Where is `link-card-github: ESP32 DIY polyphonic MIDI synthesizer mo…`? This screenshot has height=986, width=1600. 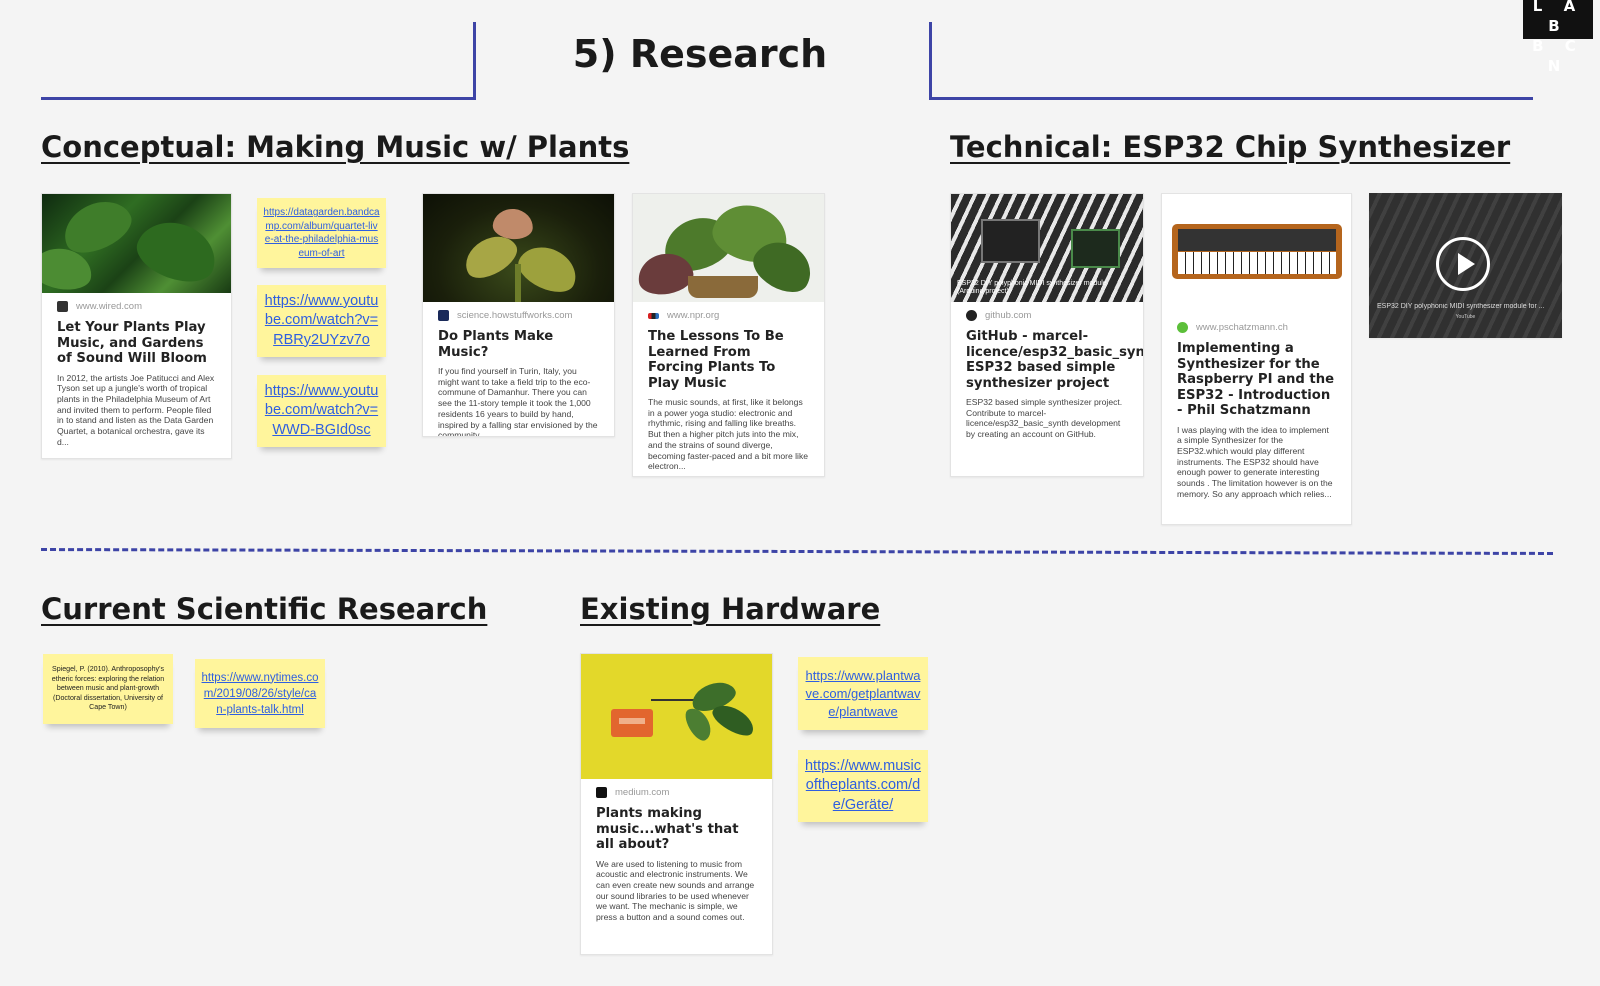
link-card-github: ESP32 DIY polyphonic MIDI synthesizer mo… is located at coordinates (1047, 335).